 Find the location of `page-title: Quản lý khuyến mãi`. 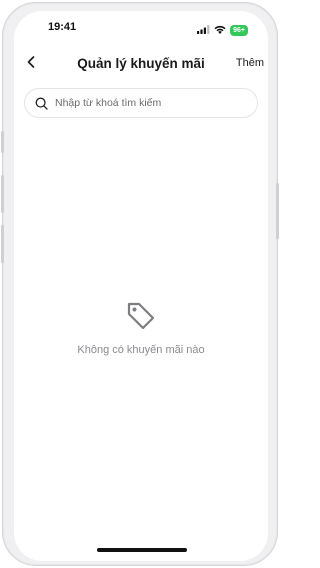

page-title: Quản lý khuyến mãi is located at coordinates (141, 63).